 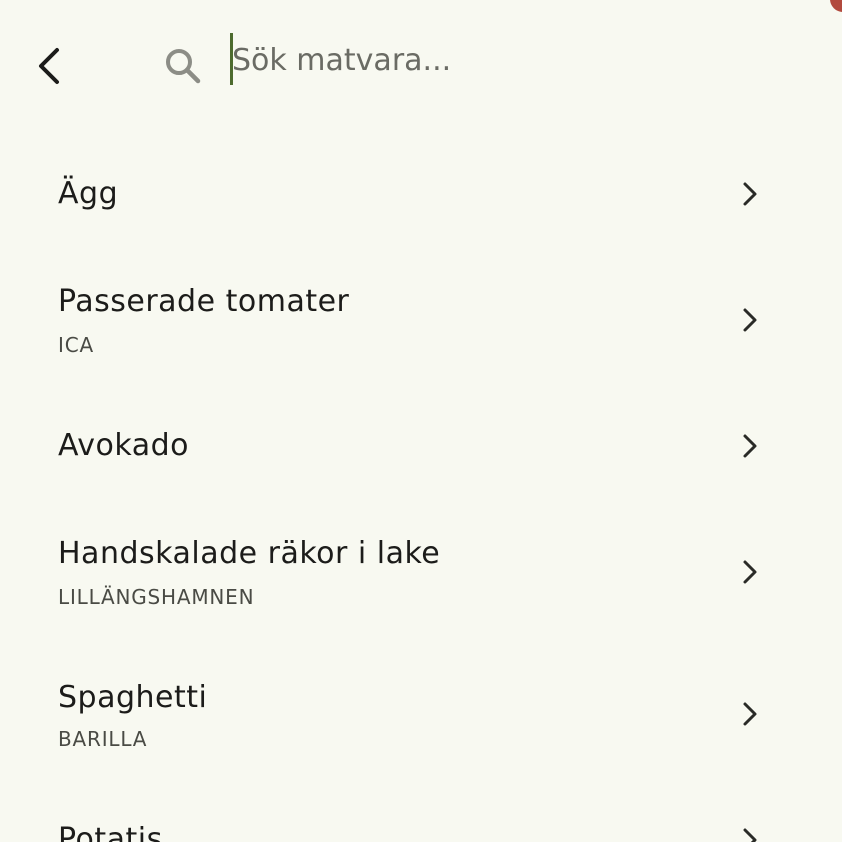 I want to click on item-name: Handskalade räkor i lake, so click(x=249, y=553).